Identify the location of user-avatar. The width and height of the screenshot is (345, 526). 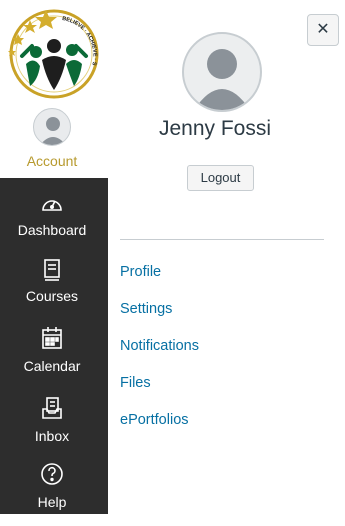
(222, 72).